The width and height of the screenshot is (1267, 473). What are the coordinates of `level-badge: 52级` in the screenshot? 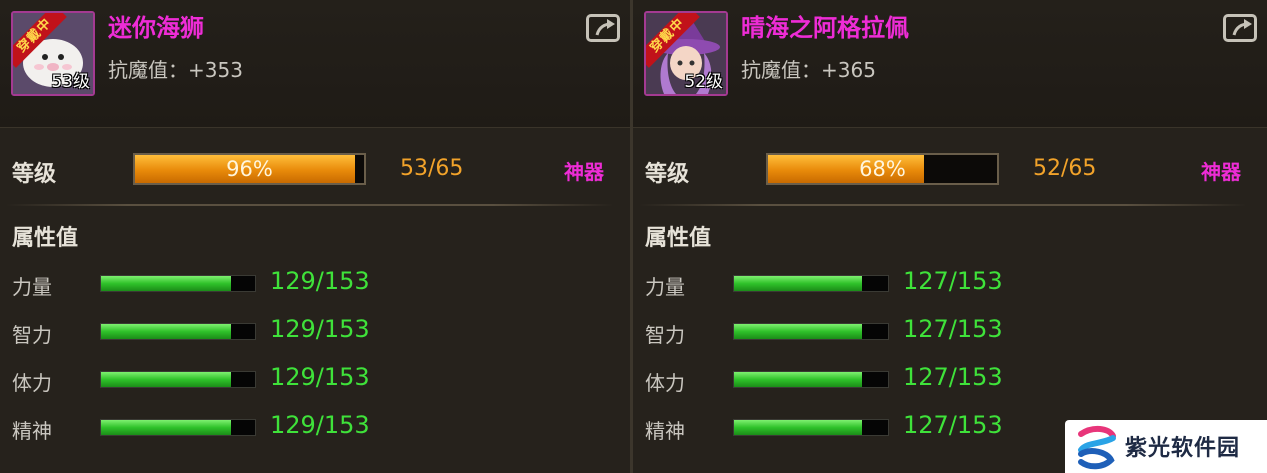 It's located at (703, 82).